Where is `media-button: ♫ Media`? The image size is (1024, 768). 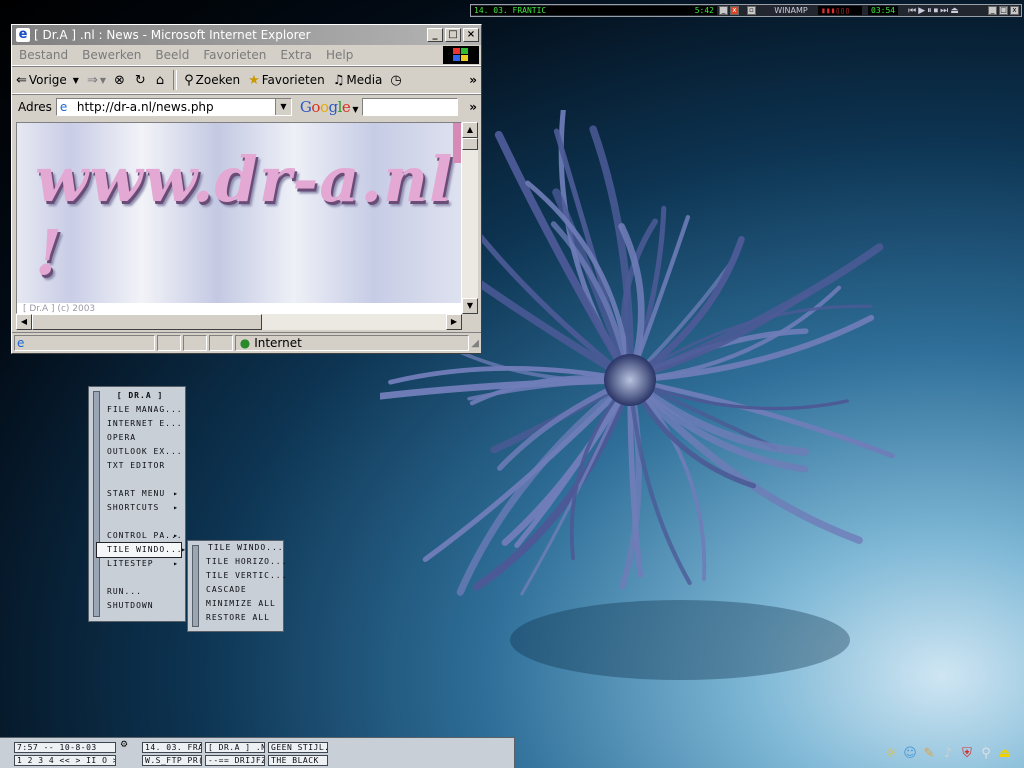
media-button: ♫ Media is located at coordinates (358, 80).